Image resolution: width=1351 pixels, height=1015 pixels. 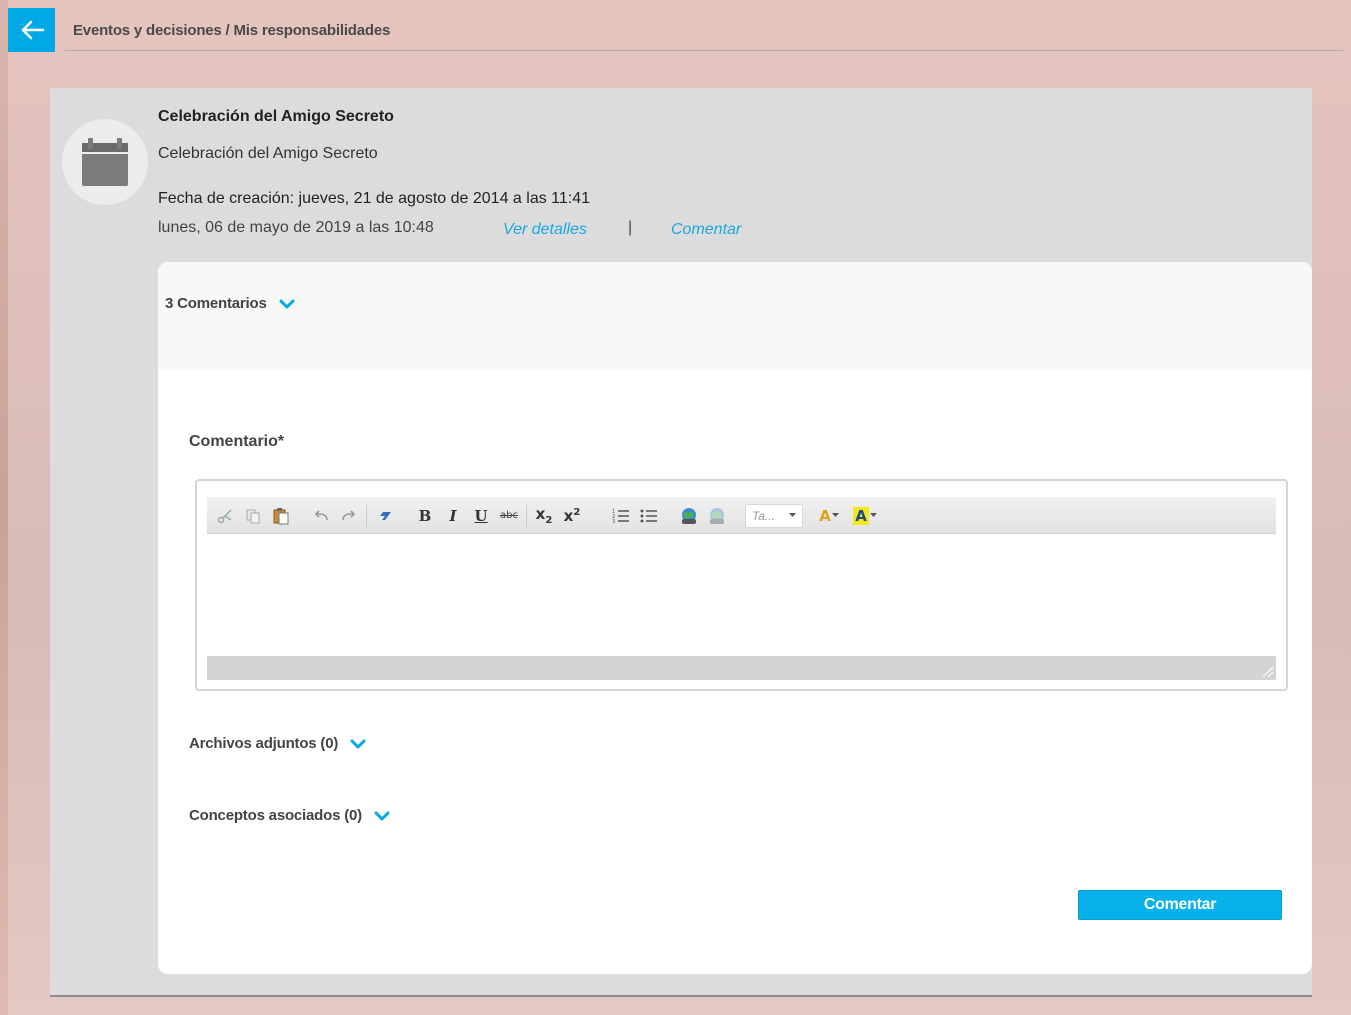 What do you see at coordinates (741, 515) in the screenshot?
I see `editor-toolbar: B I U abc x2 x2 123 Ta... A A` at bounding box center [741, 515].